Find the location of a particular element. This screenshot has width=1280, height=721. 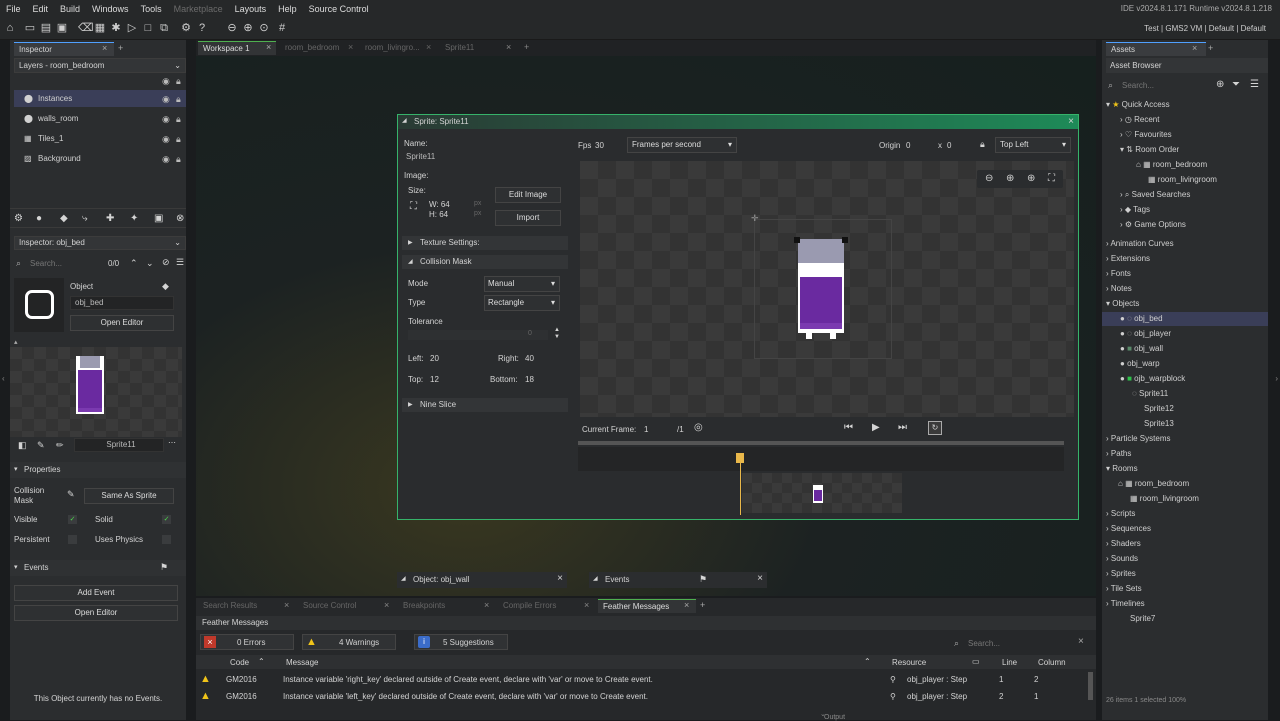

events-header: ▾ Events ⚑ is located at coordinates (98, 568).